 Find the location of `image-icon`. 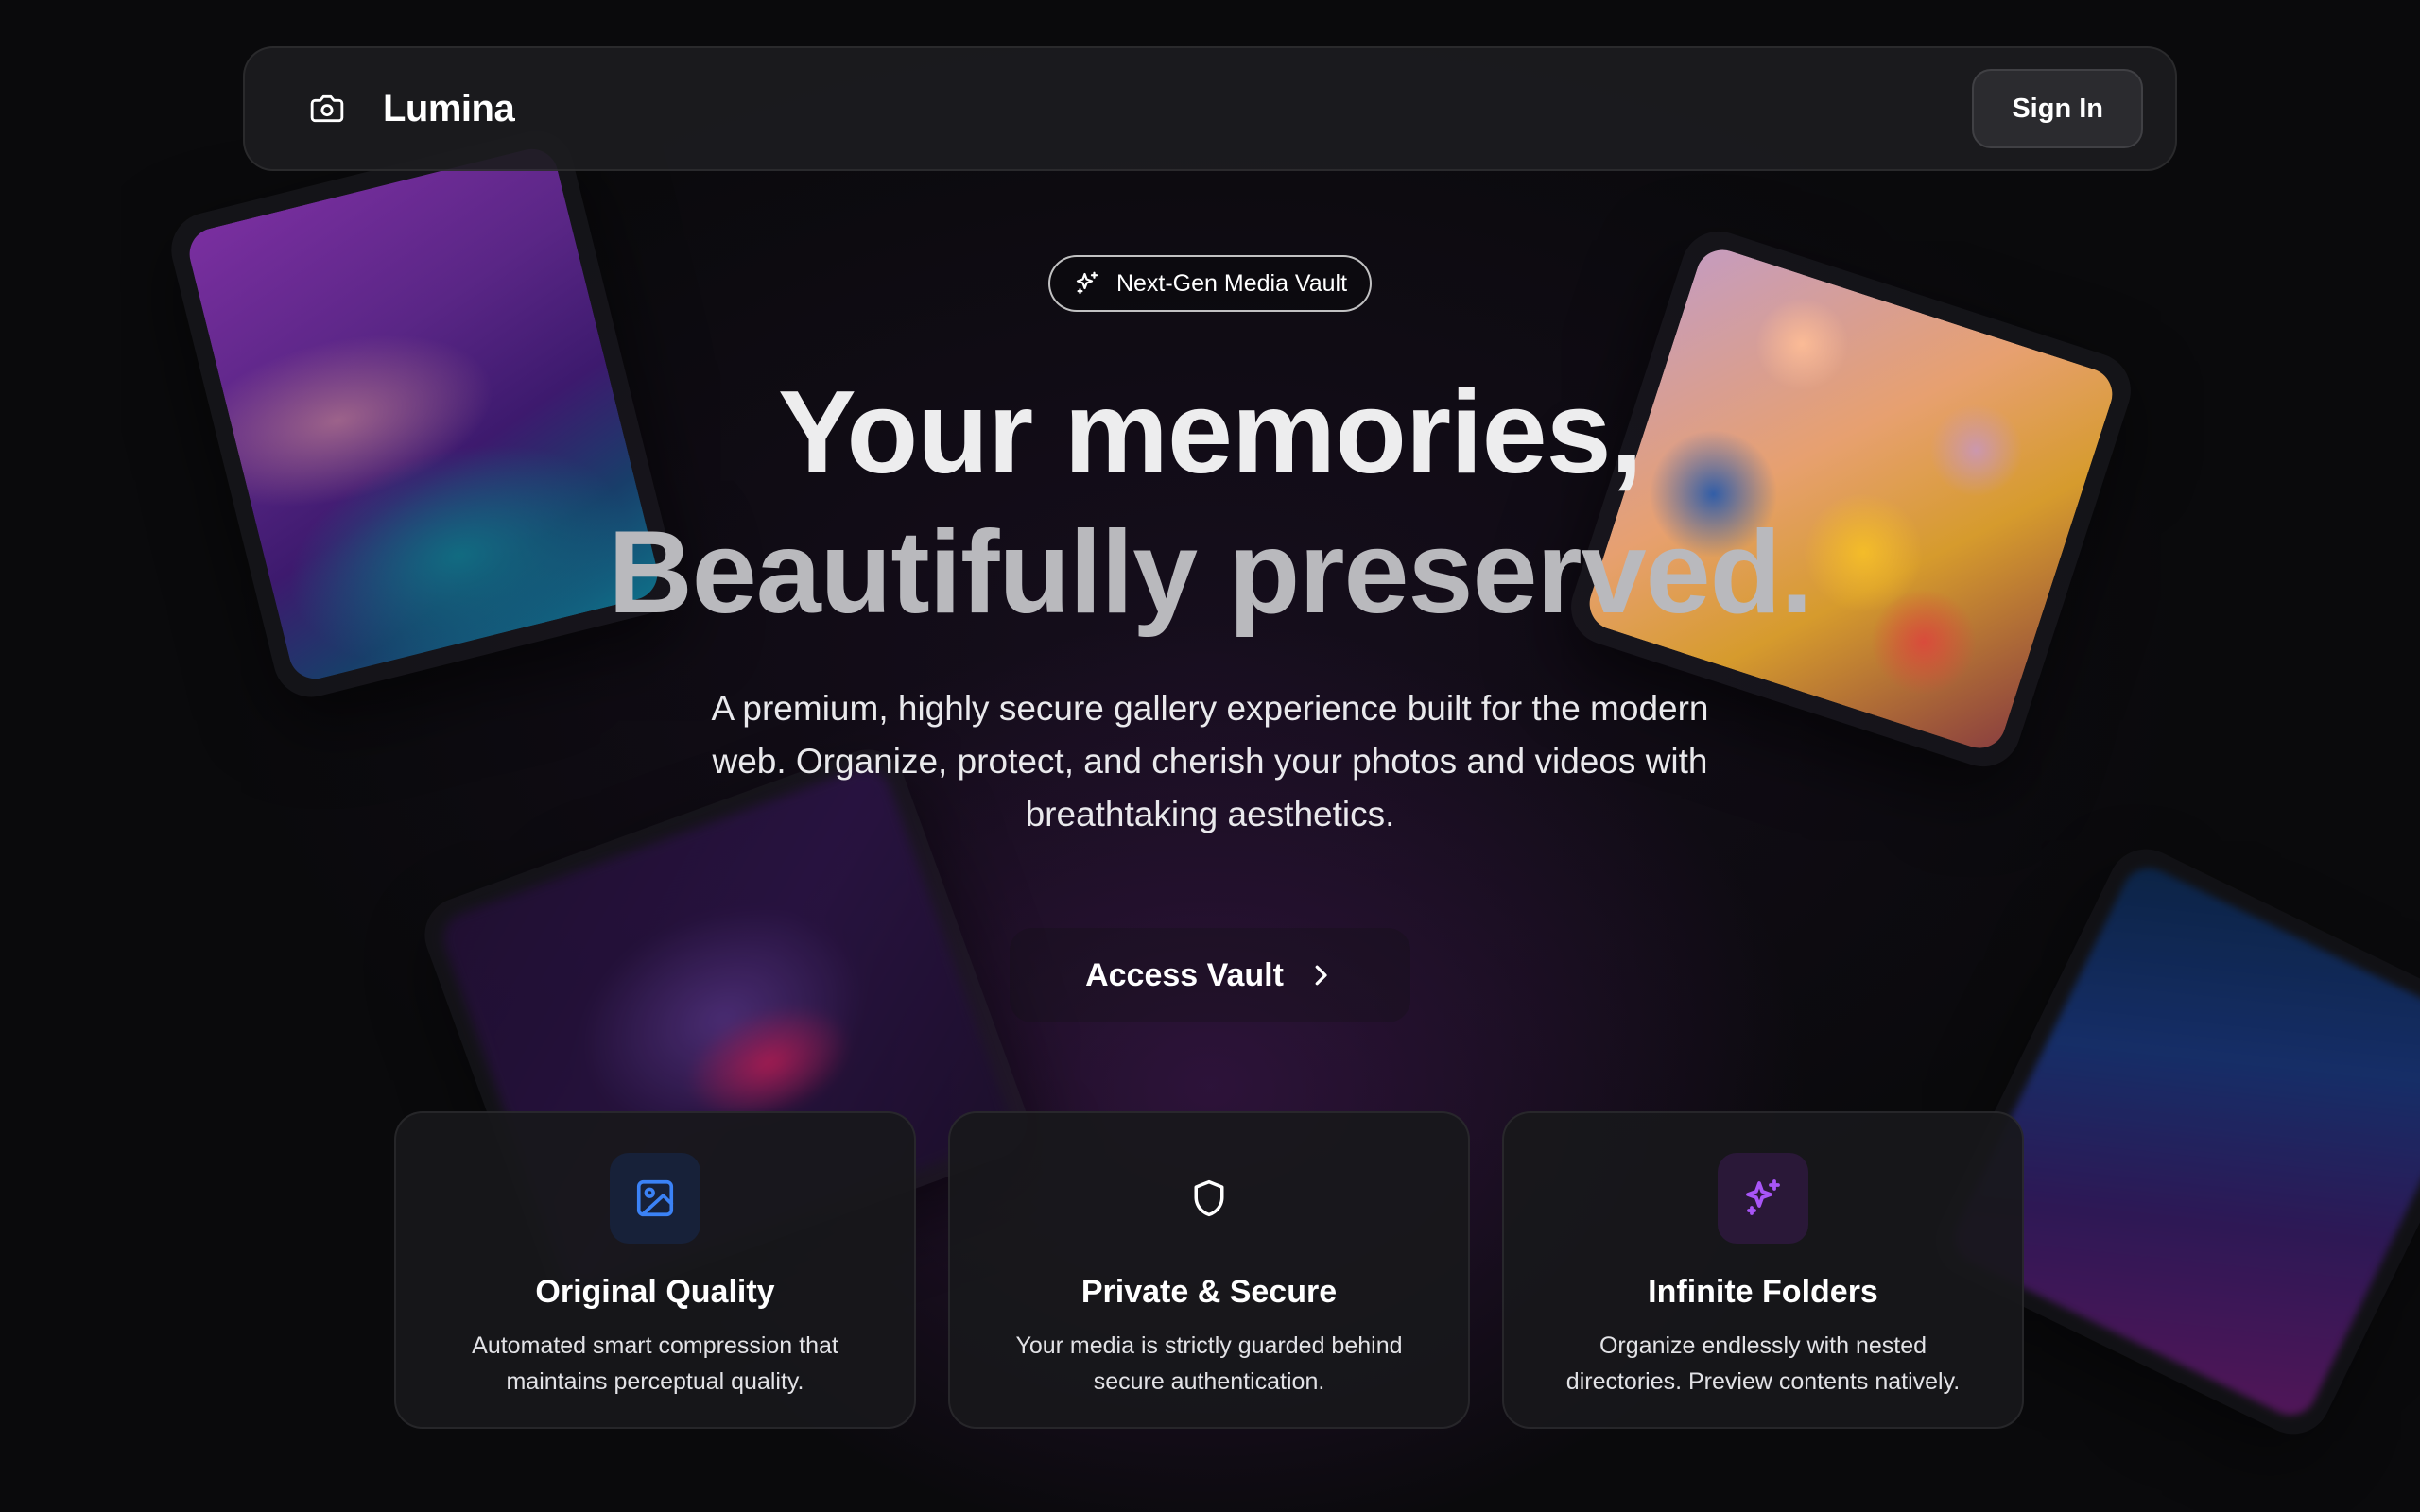

image-icon is located at coordinates (655, 1198).